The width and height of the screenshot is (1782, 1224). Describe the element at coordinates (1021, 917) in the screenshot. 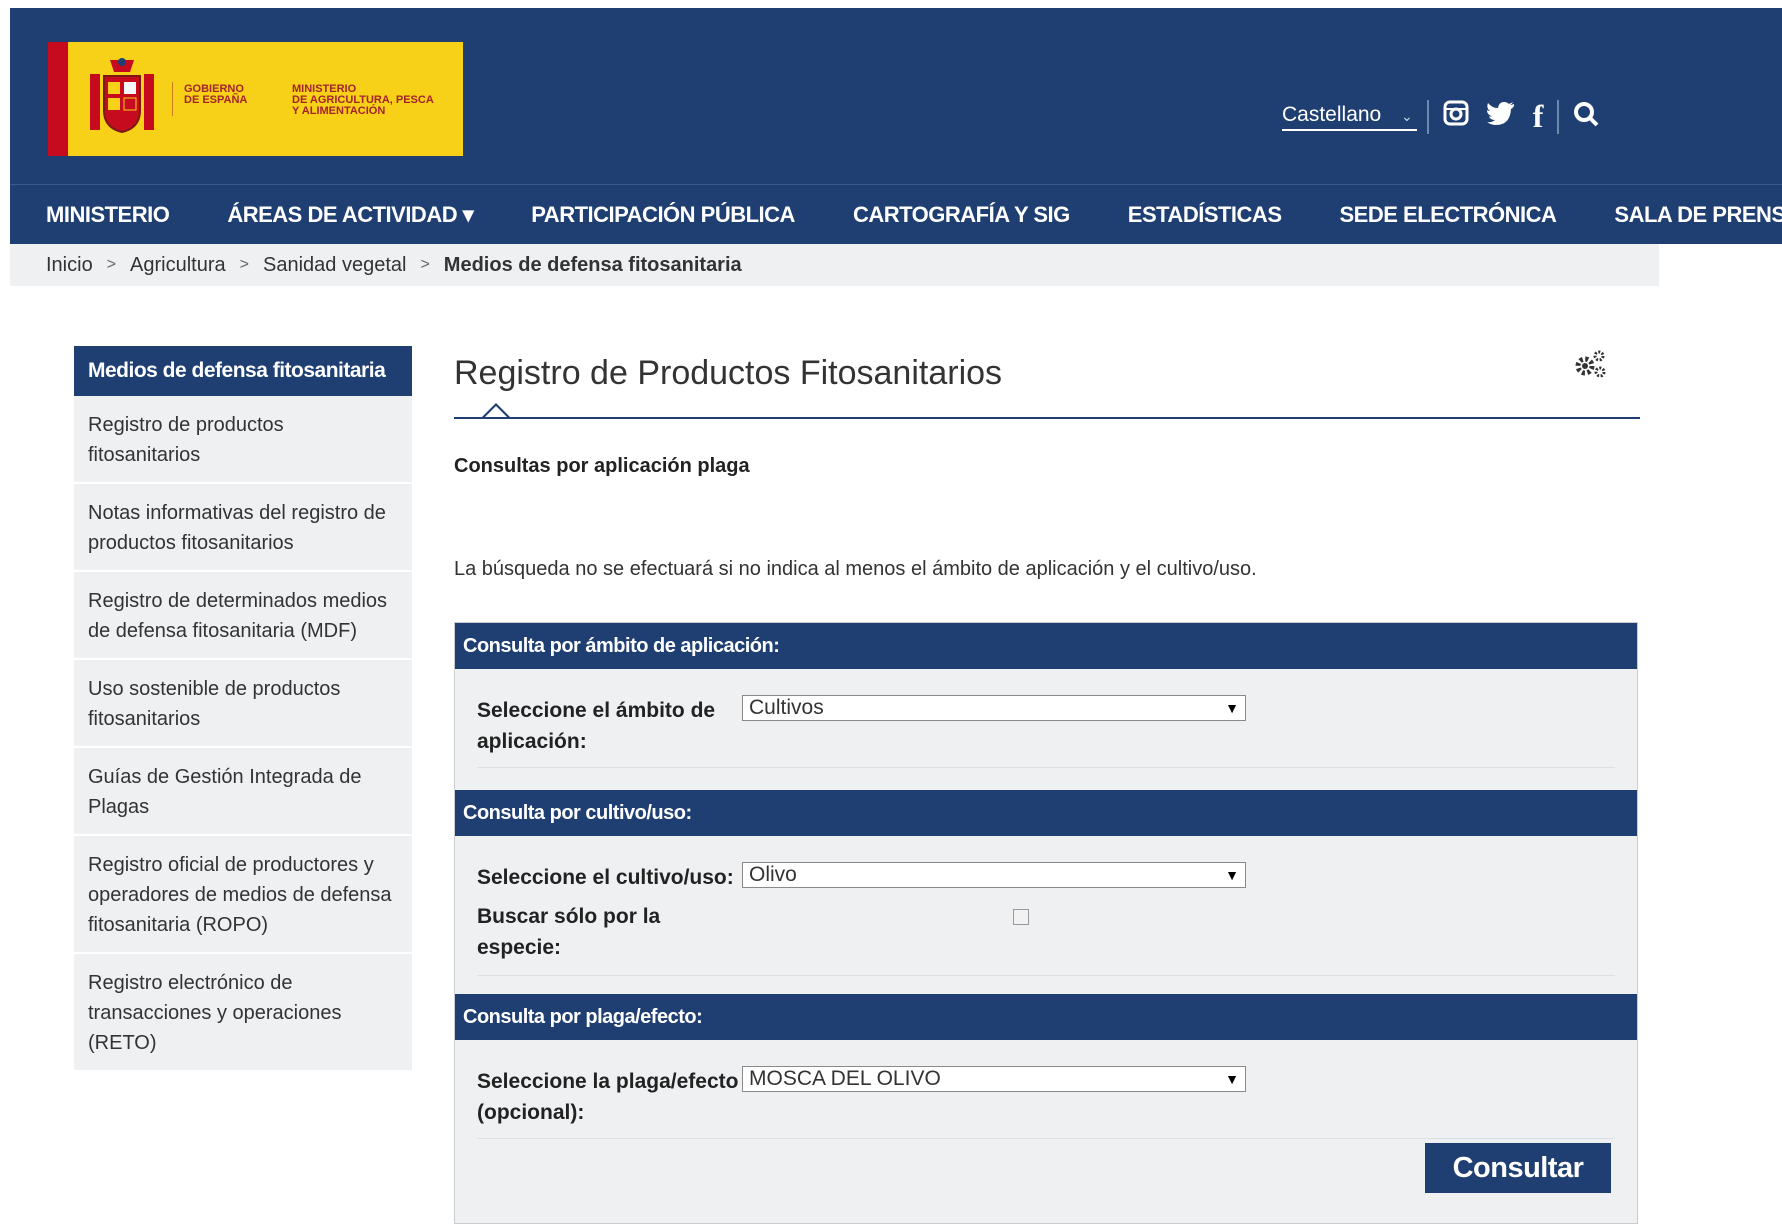

I see `especie-checkbox` at that location.